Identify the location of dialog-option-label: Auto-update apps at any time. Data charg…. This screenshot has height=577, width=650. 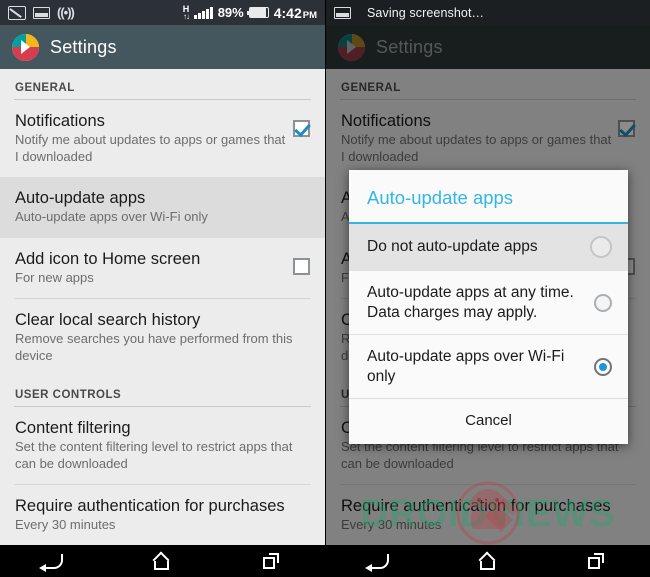
(470, 302).